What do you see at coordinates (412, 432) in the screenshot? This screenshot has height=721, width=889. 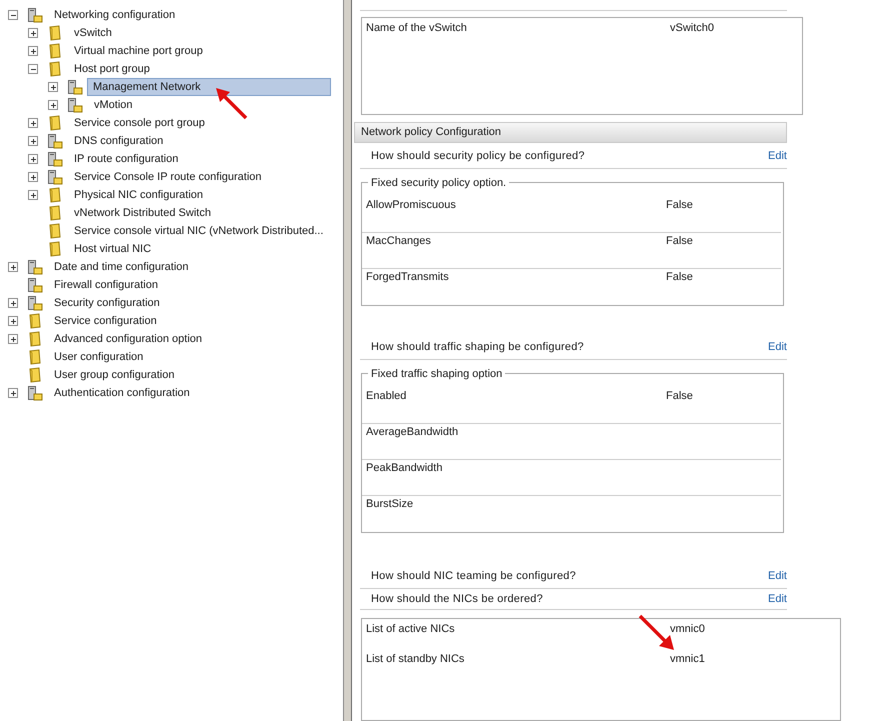 I see `property-name: AverageBandwidth` at bounding box center [412, 432].